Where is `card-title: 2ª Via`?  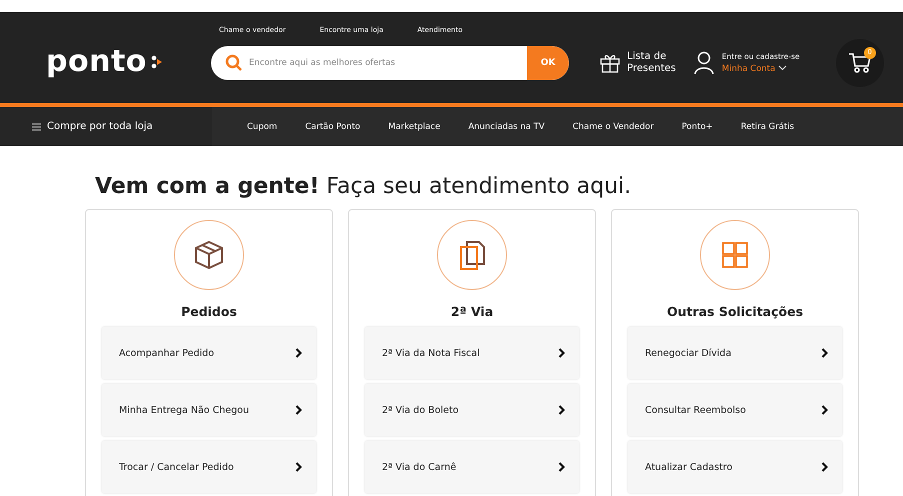
card-title: 2ª Via is located at coordinates (472, 311).